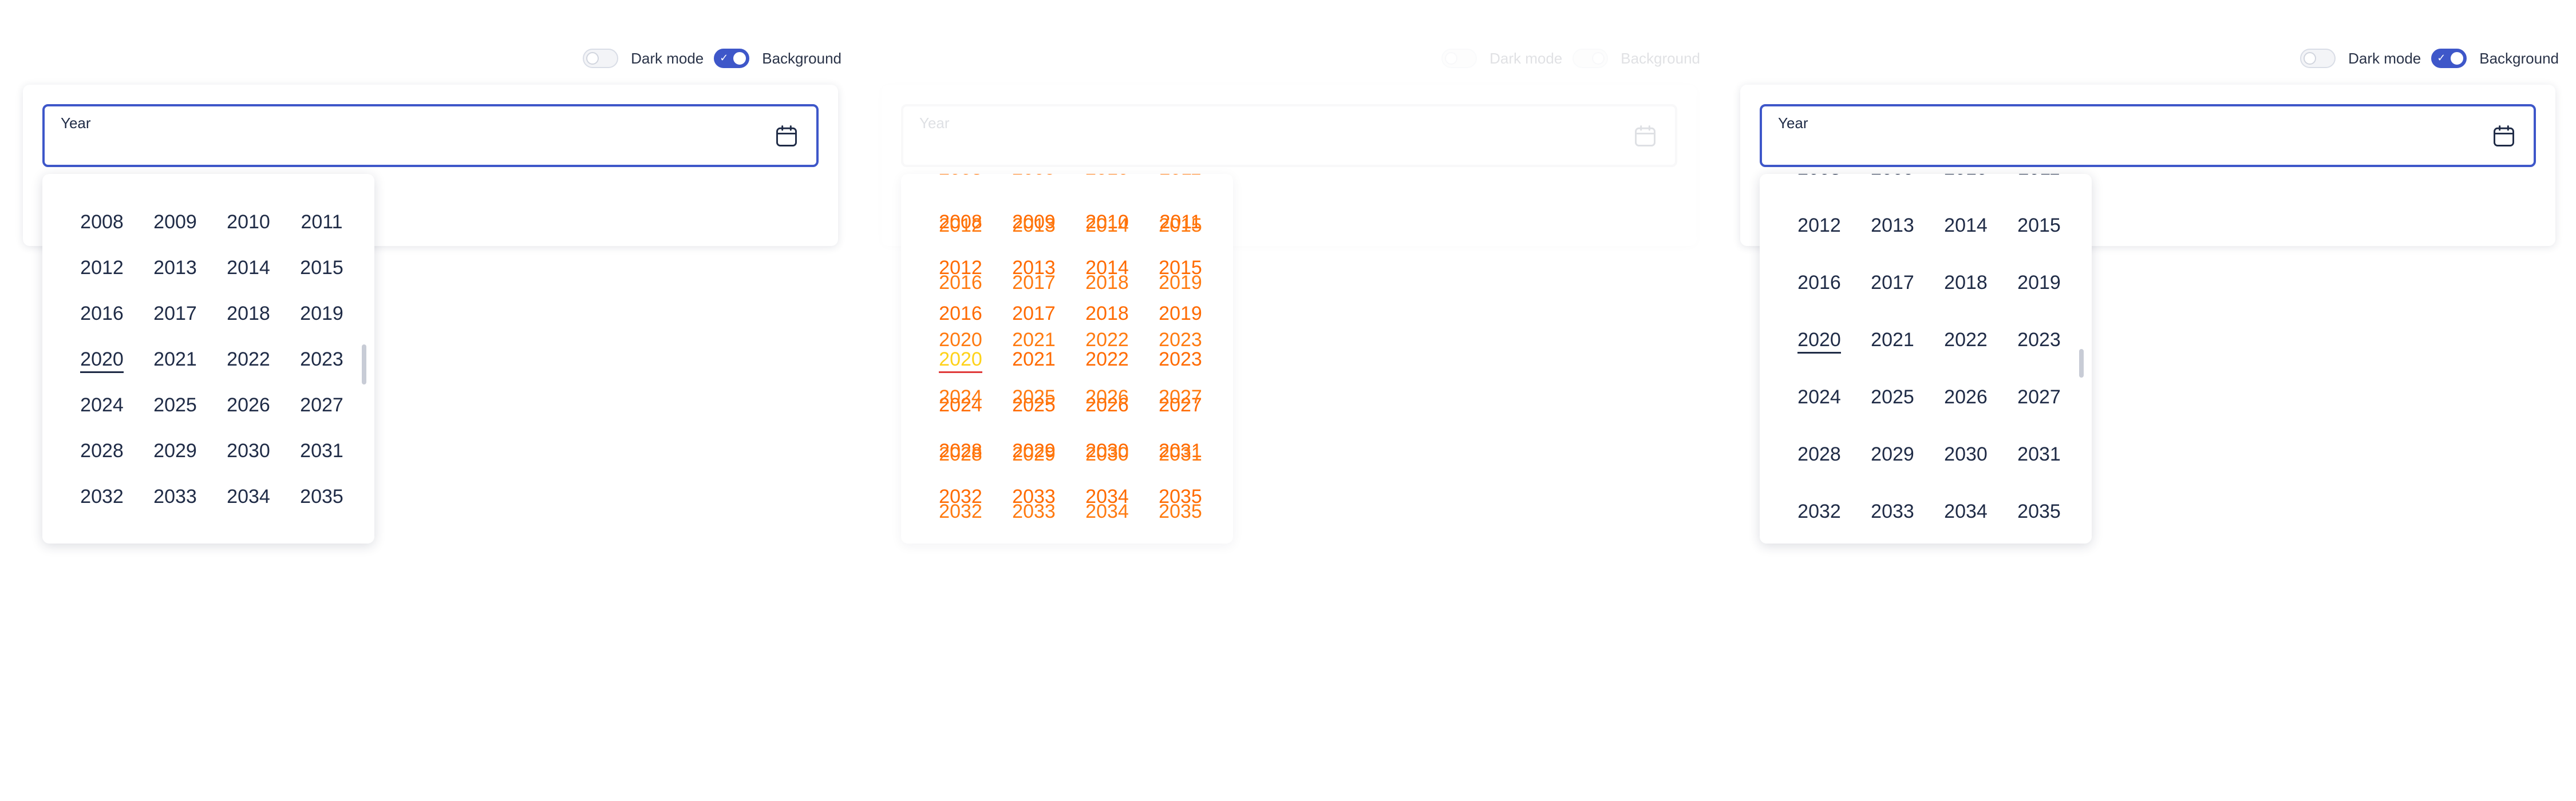  I want to click on year-option: 2012, so click(1819, 226).